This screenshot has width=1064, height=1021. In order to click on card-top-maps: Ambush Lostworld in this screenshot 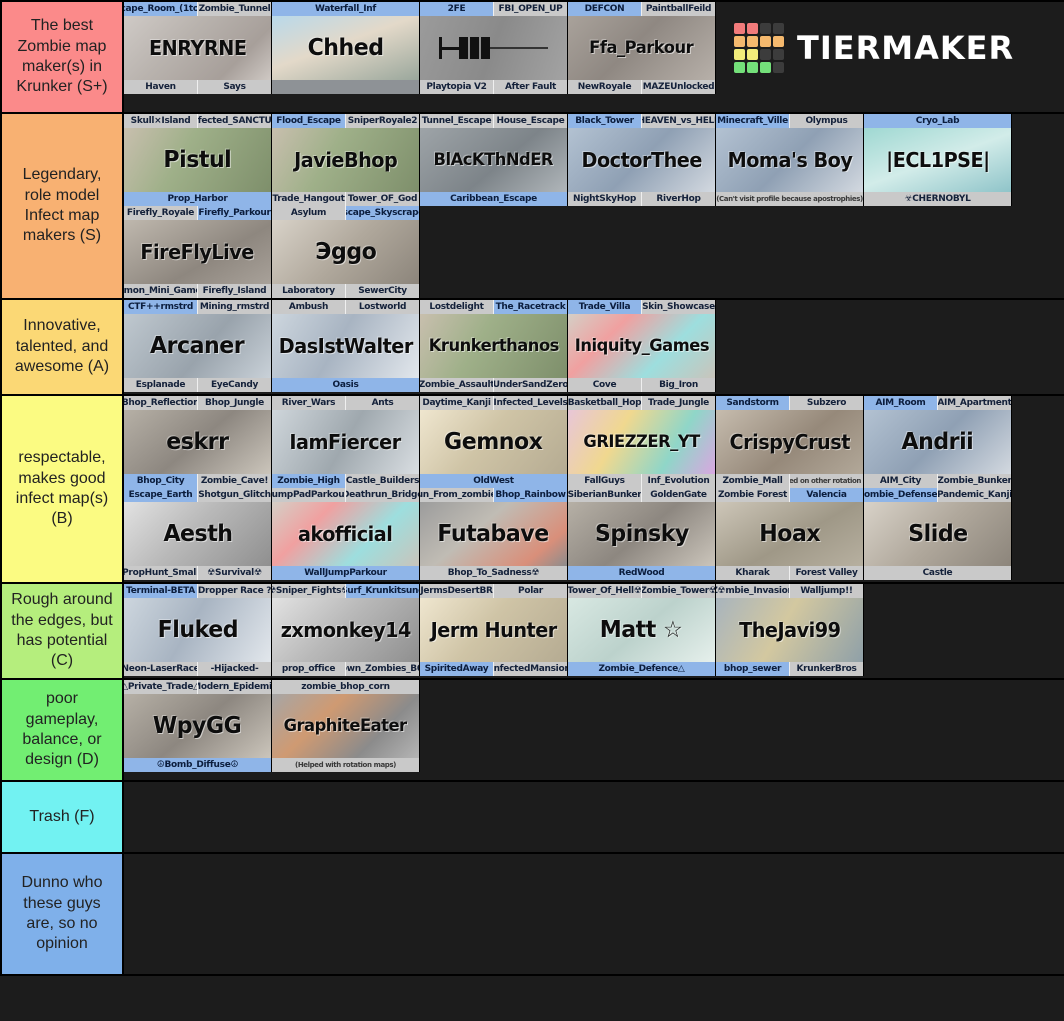, I will do `click(345, 307)`.